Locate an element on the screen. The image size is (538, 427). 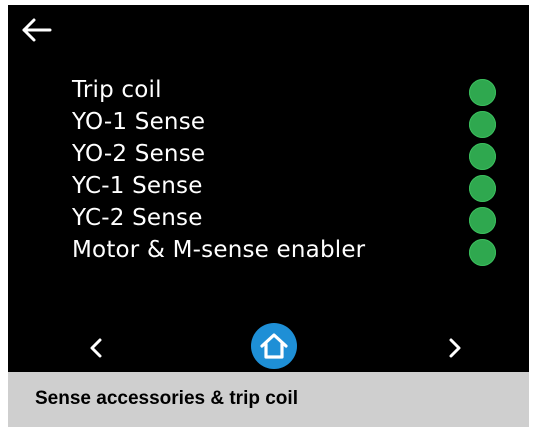
accessory-label: YC-2 Sense is located at coordinates (137, 218).